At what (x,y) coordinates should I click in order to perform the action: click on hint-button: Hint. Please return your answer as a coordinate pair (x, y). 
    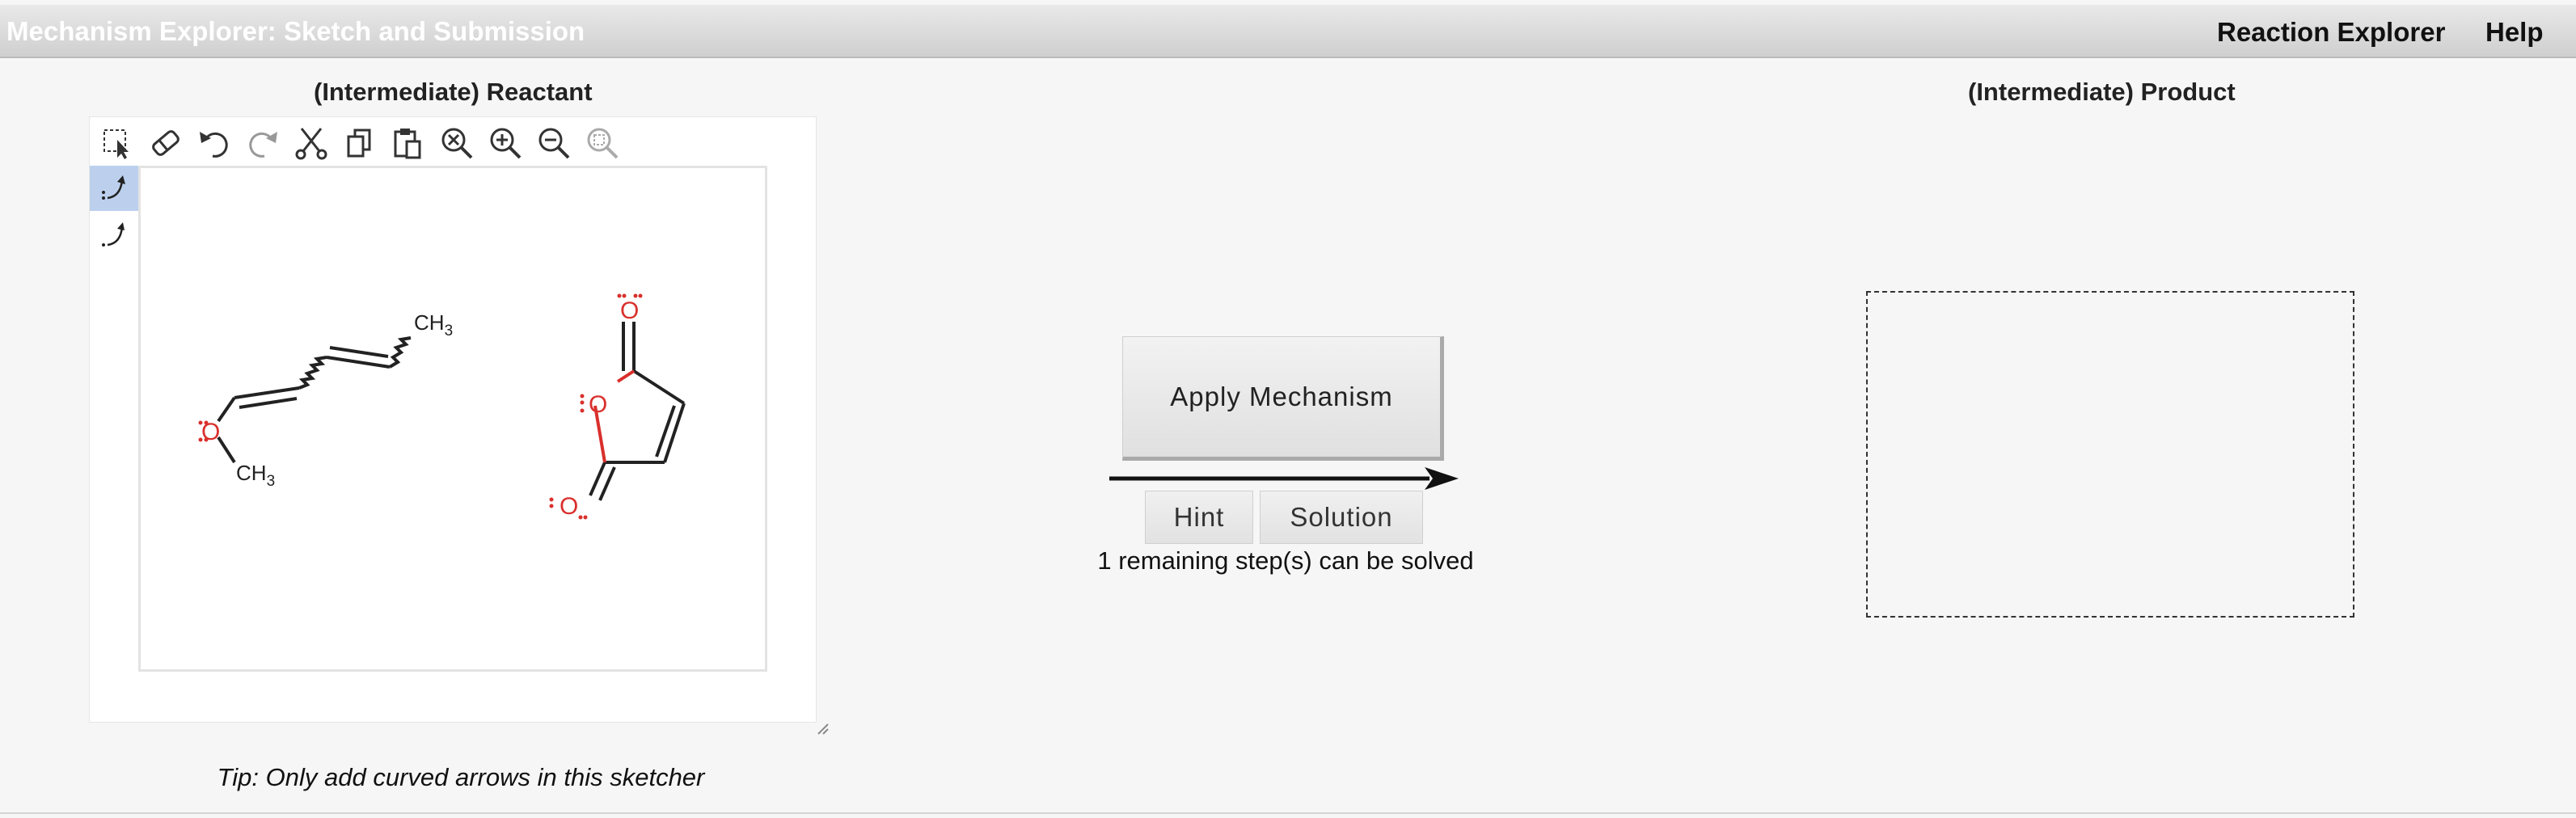
    Looking at the image, I should click on (1199, 517).